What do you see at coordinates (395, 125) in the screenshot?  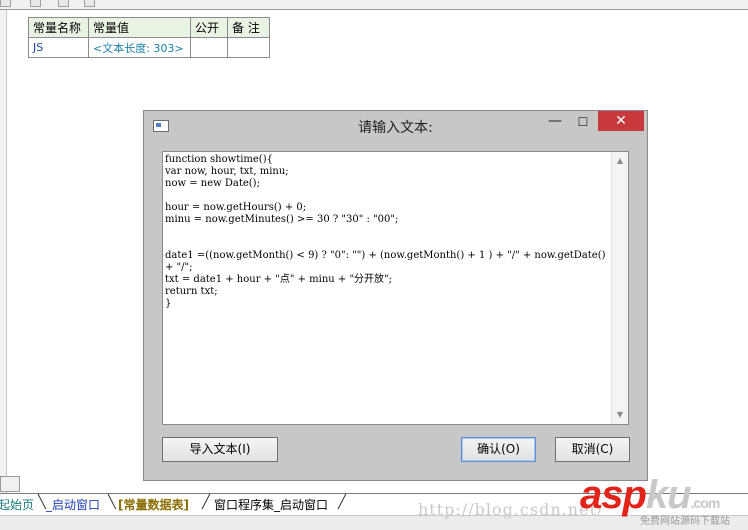 I see `dialog-titlebar: 请输入文本: — ☐ ✕` at bounding box center [395, 125].